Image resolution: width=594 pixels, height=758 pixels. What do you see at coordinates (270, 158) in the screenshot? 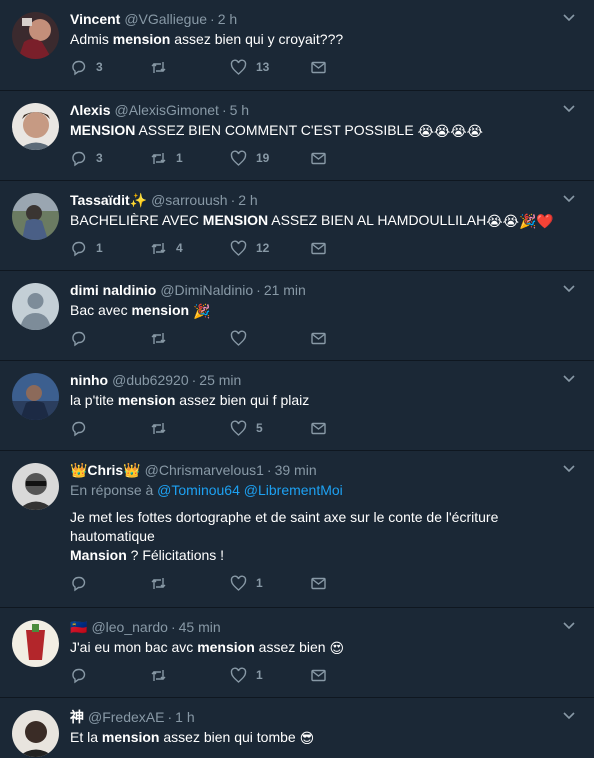
I see `like-button: 19` at bounding box center [270, 158].